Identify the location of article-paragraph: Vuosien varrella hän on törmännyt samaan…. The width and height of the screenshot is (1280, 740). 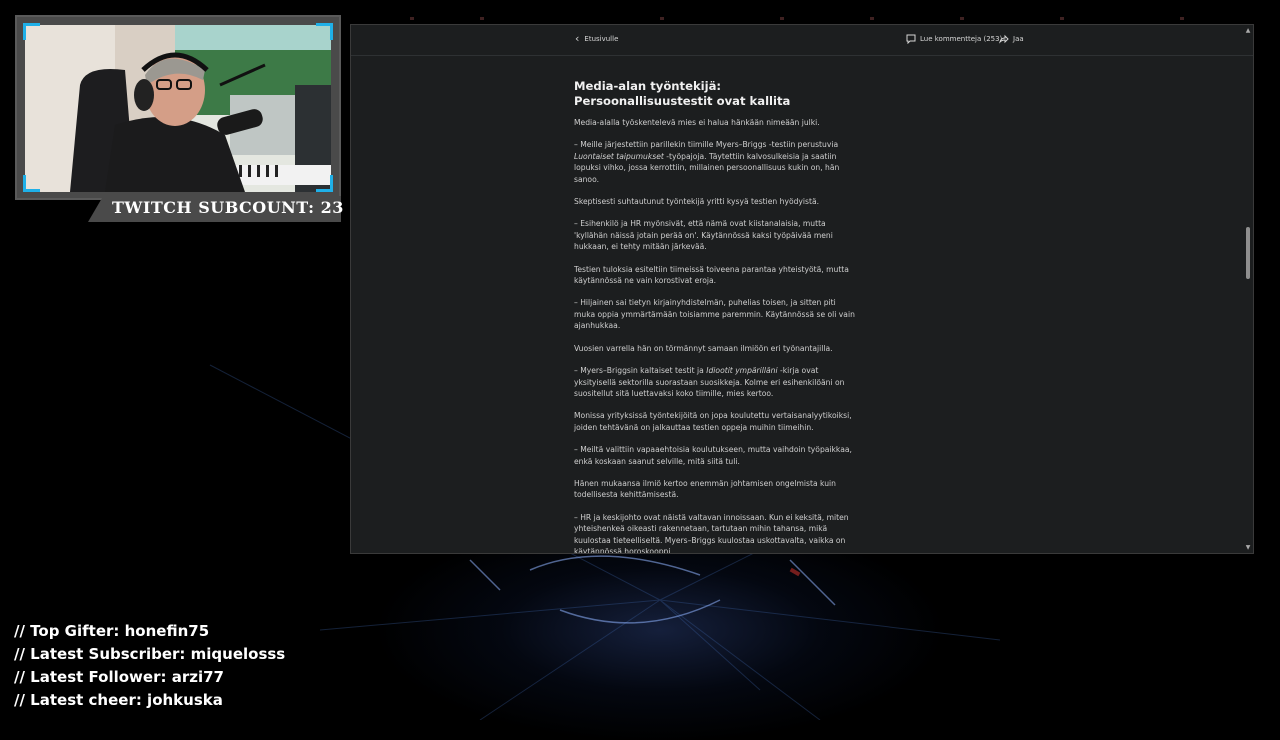
(703, 348).